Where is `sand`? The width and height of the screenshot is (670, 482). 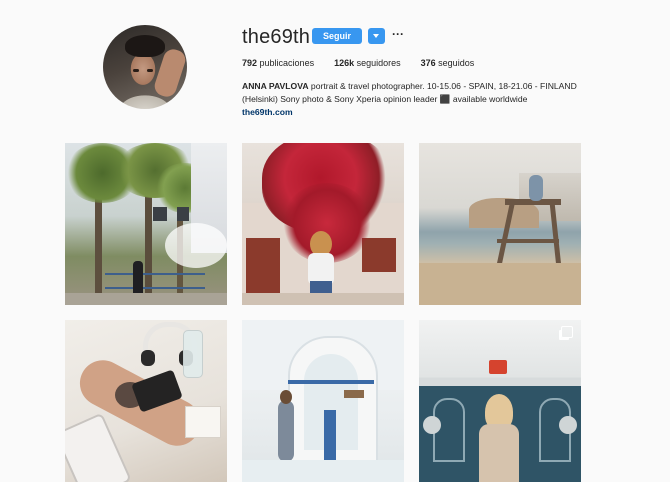
sand is located at coordinates (500, 284).